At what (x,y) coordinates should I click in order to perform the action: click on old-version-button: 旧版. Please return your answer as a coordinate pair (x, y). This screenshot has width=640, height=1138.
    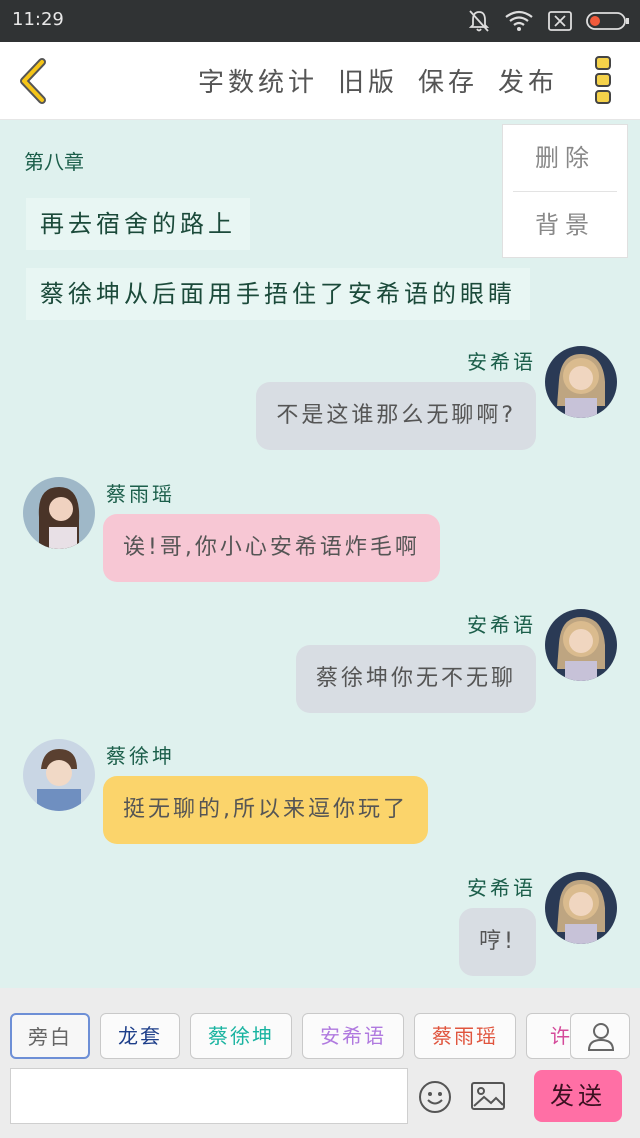
    Looking at the image, I should click on (368, 80).